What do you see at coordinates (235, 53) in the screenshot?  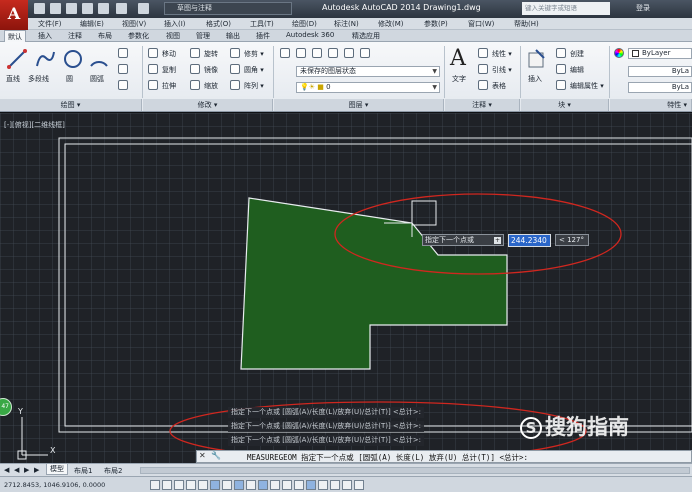 I see `trim-icon` at bounding box center [235, 53].